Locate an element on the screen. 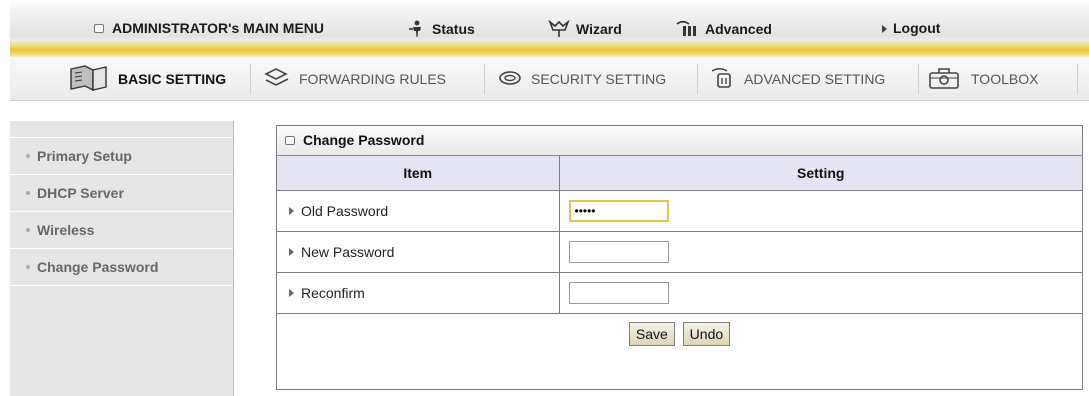 Image resolution: width=1089 pixels, height=396 pixels. column-header-item: Item is located at coordinates (418, 173).